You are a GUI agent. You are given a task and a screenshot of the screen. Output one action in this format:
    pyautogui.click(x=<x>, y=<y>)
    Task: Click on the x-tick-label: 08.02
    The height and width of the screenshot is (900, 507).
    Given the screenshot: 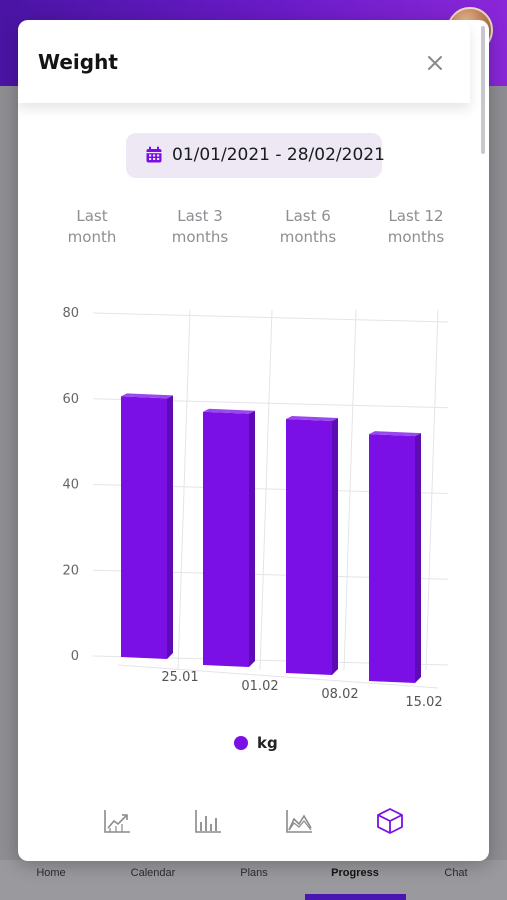 What is the action you would take?
    pyautogui.click(x=339, y=694)
    